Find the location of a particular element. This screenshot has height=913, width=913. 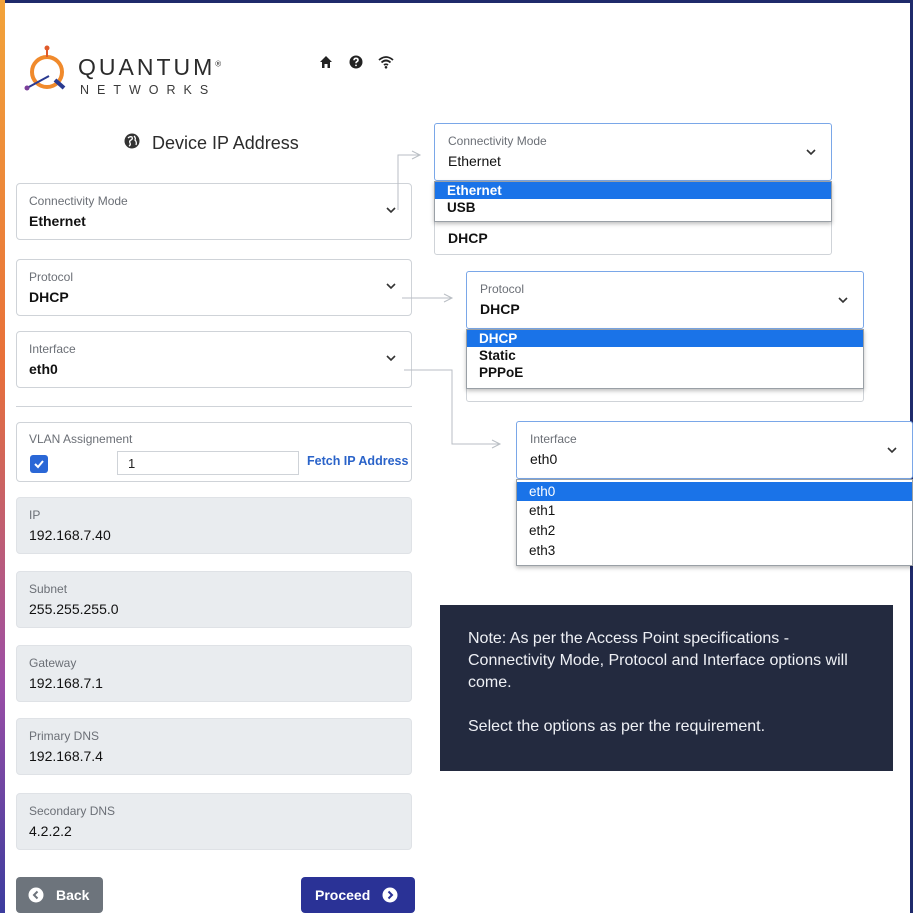

interface-callout-label: Interface is located at coordinates (553, 439).